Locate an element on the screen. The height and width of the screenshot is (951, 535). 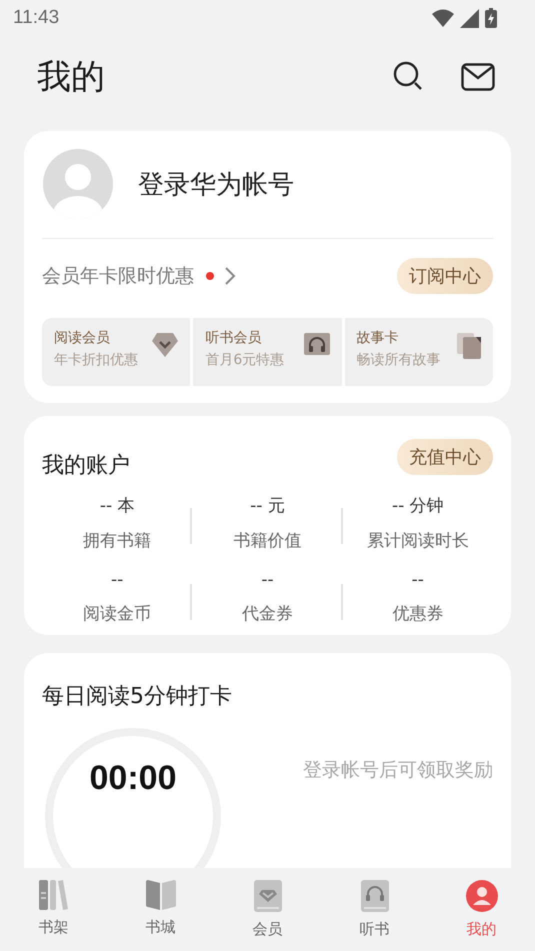
stat-item: -- 元 书籍价值 is located at coordinates (267, 523).